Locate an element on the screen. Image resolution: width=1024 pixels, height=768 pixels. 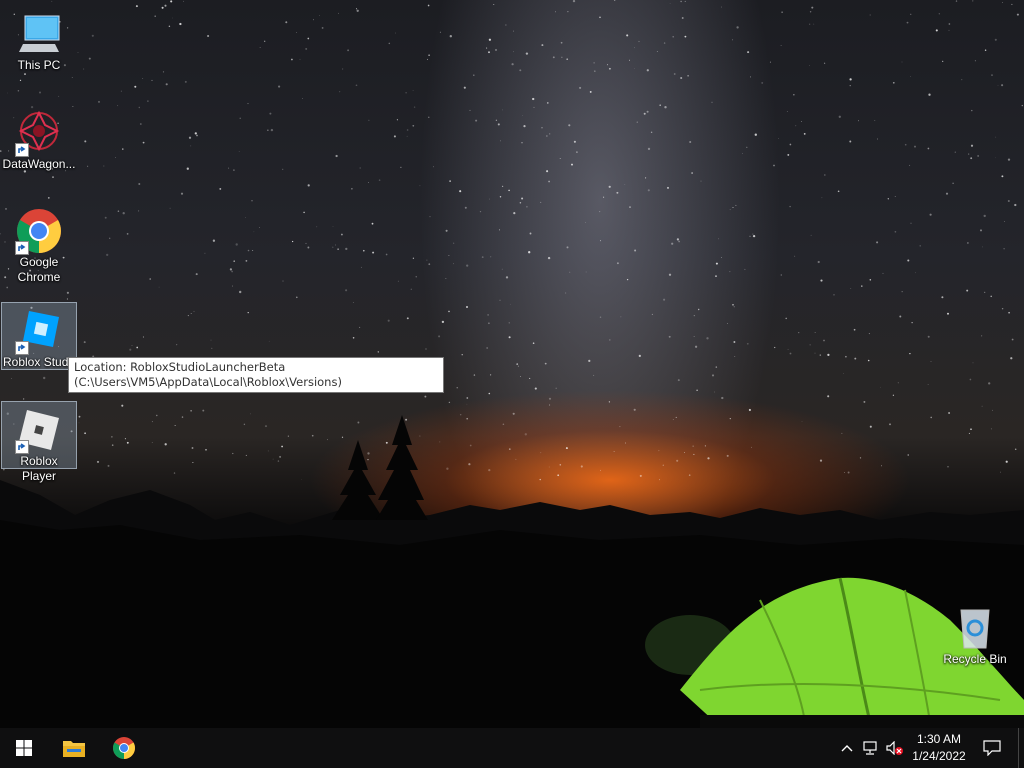
roblox-player-icon is located at coordinates (39, 430).